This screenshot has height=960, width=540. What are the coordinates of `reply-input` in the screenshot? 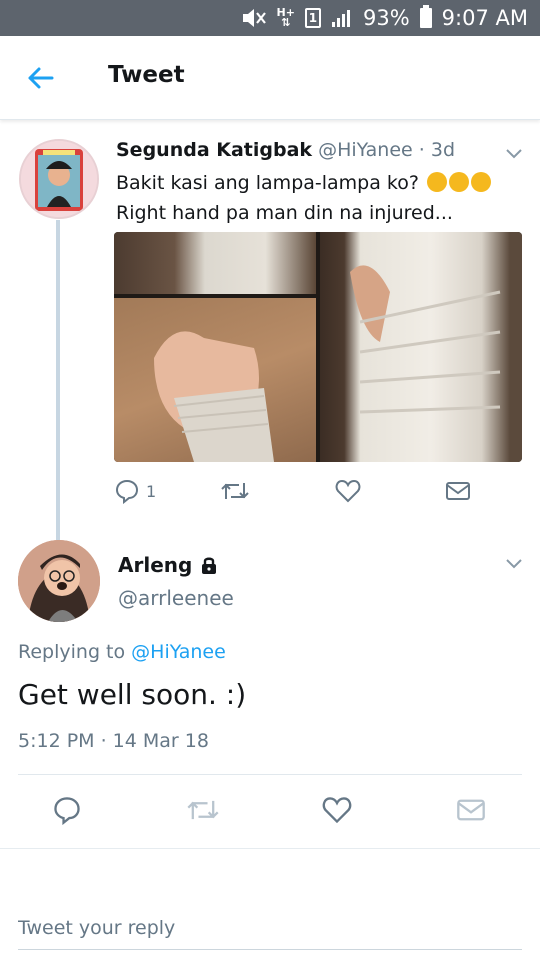 It's located at (270, 928).